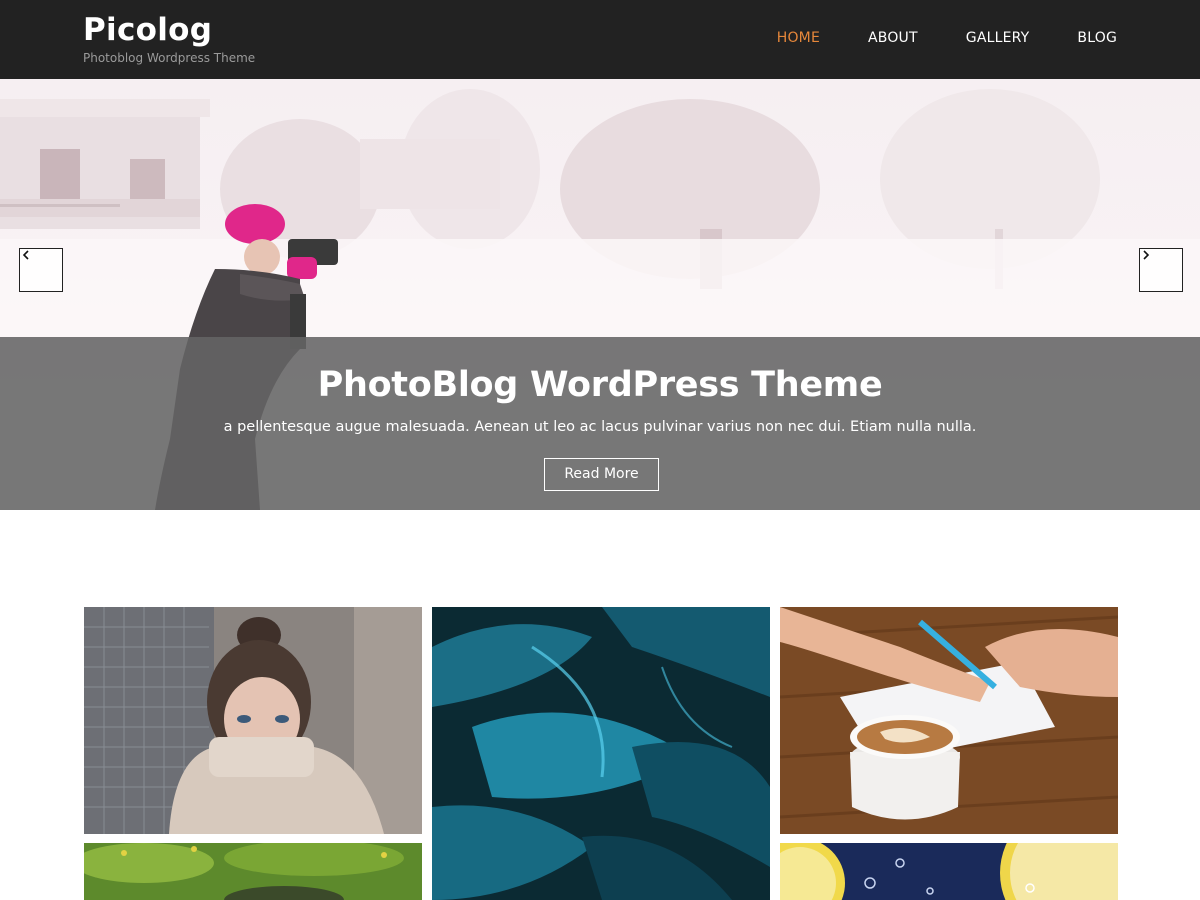 The image size is (1200, 900). Describe the element at coordinates (798, 38) in the screenshot. I see `nav-home: HOME` at that location.